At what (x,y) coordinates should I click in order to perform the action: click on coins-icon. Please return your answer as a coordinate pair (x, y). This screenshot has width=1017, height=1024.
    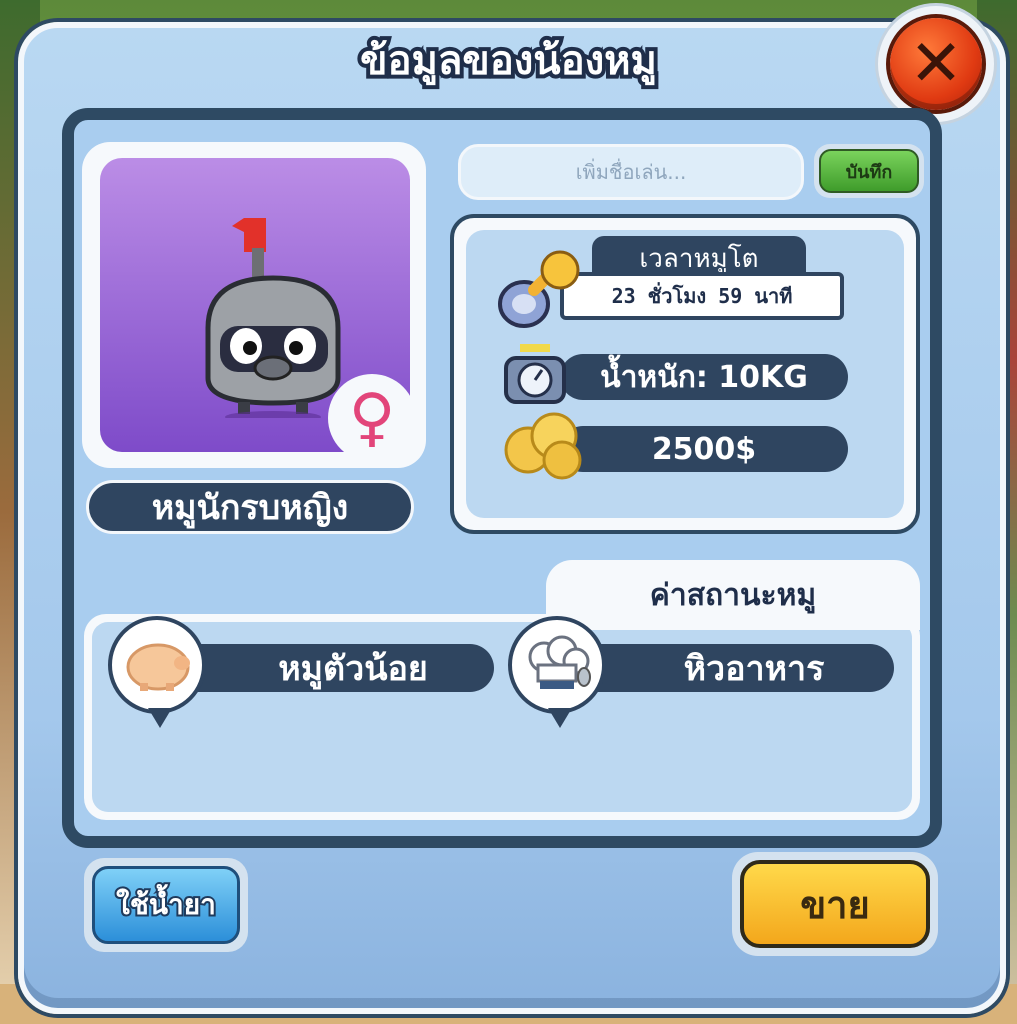
    Looking at the image, I should click on (543, 446).